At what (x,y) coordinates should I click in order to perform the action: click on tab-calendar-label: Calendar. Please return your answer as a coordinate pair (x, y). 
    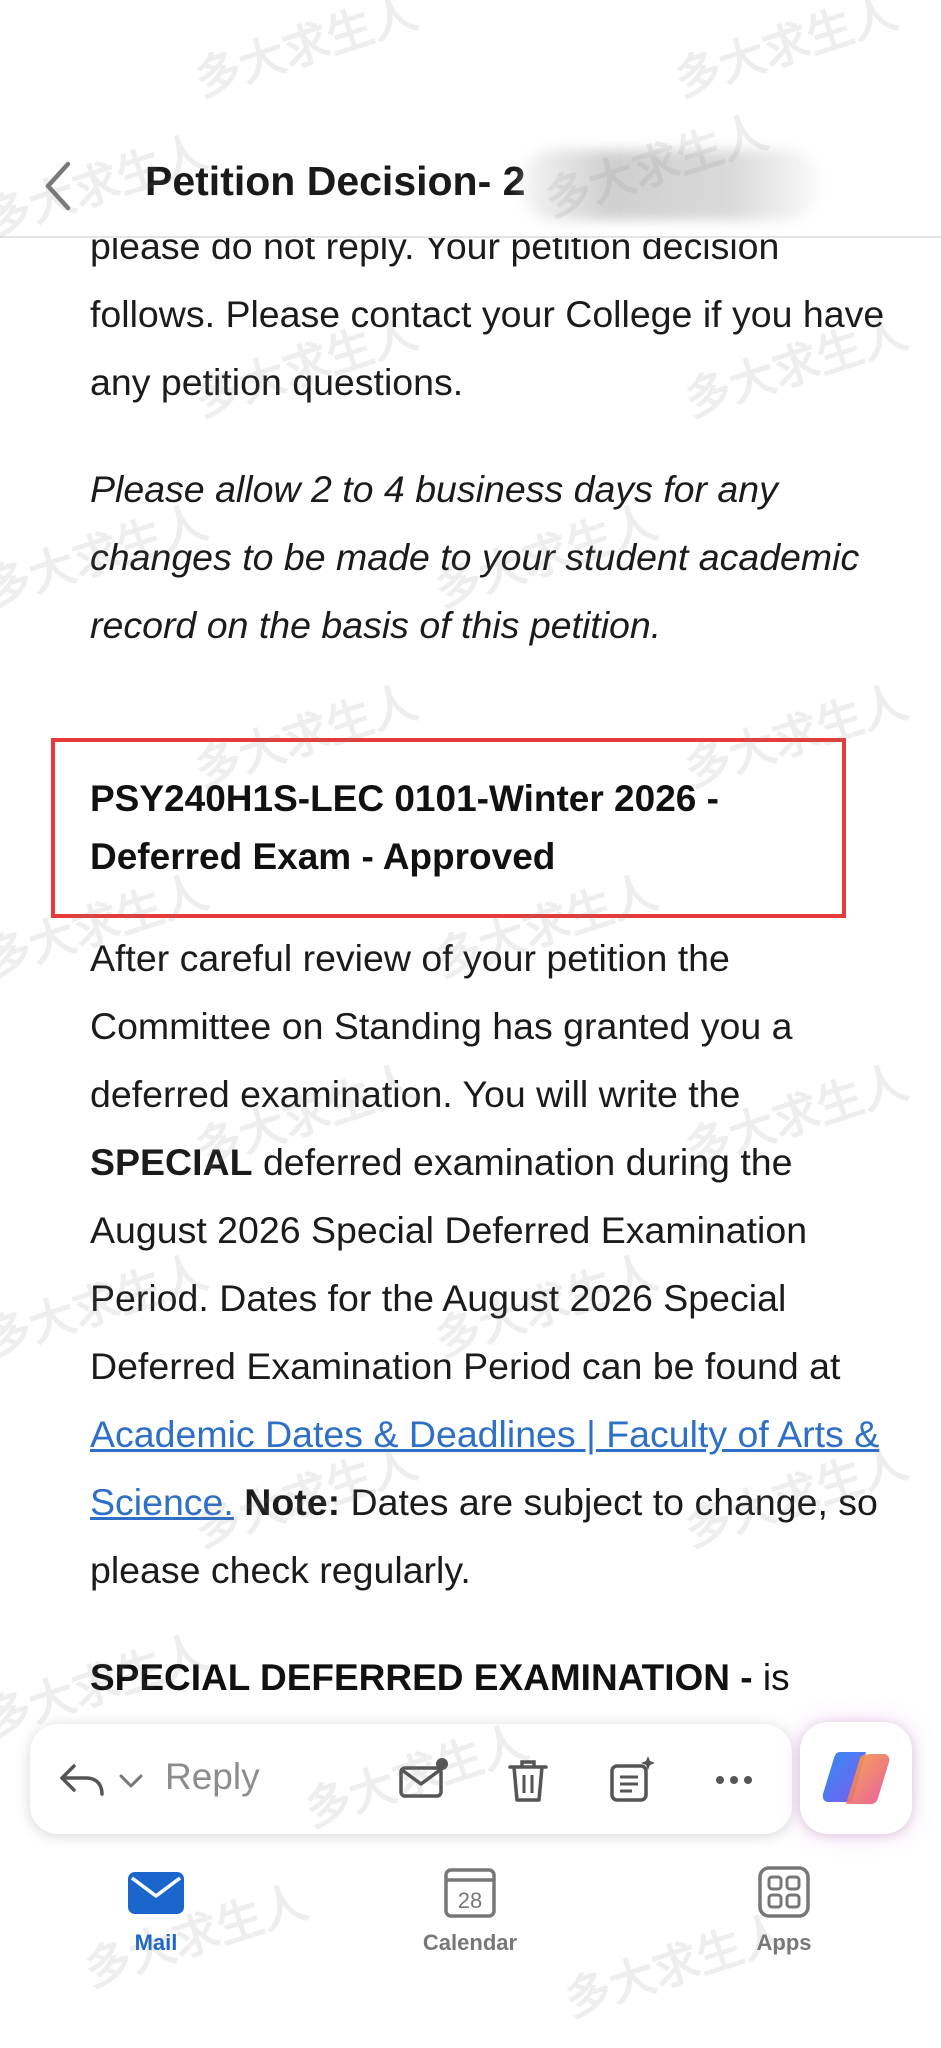
    Looking at the image, I should click on (470, 1942).